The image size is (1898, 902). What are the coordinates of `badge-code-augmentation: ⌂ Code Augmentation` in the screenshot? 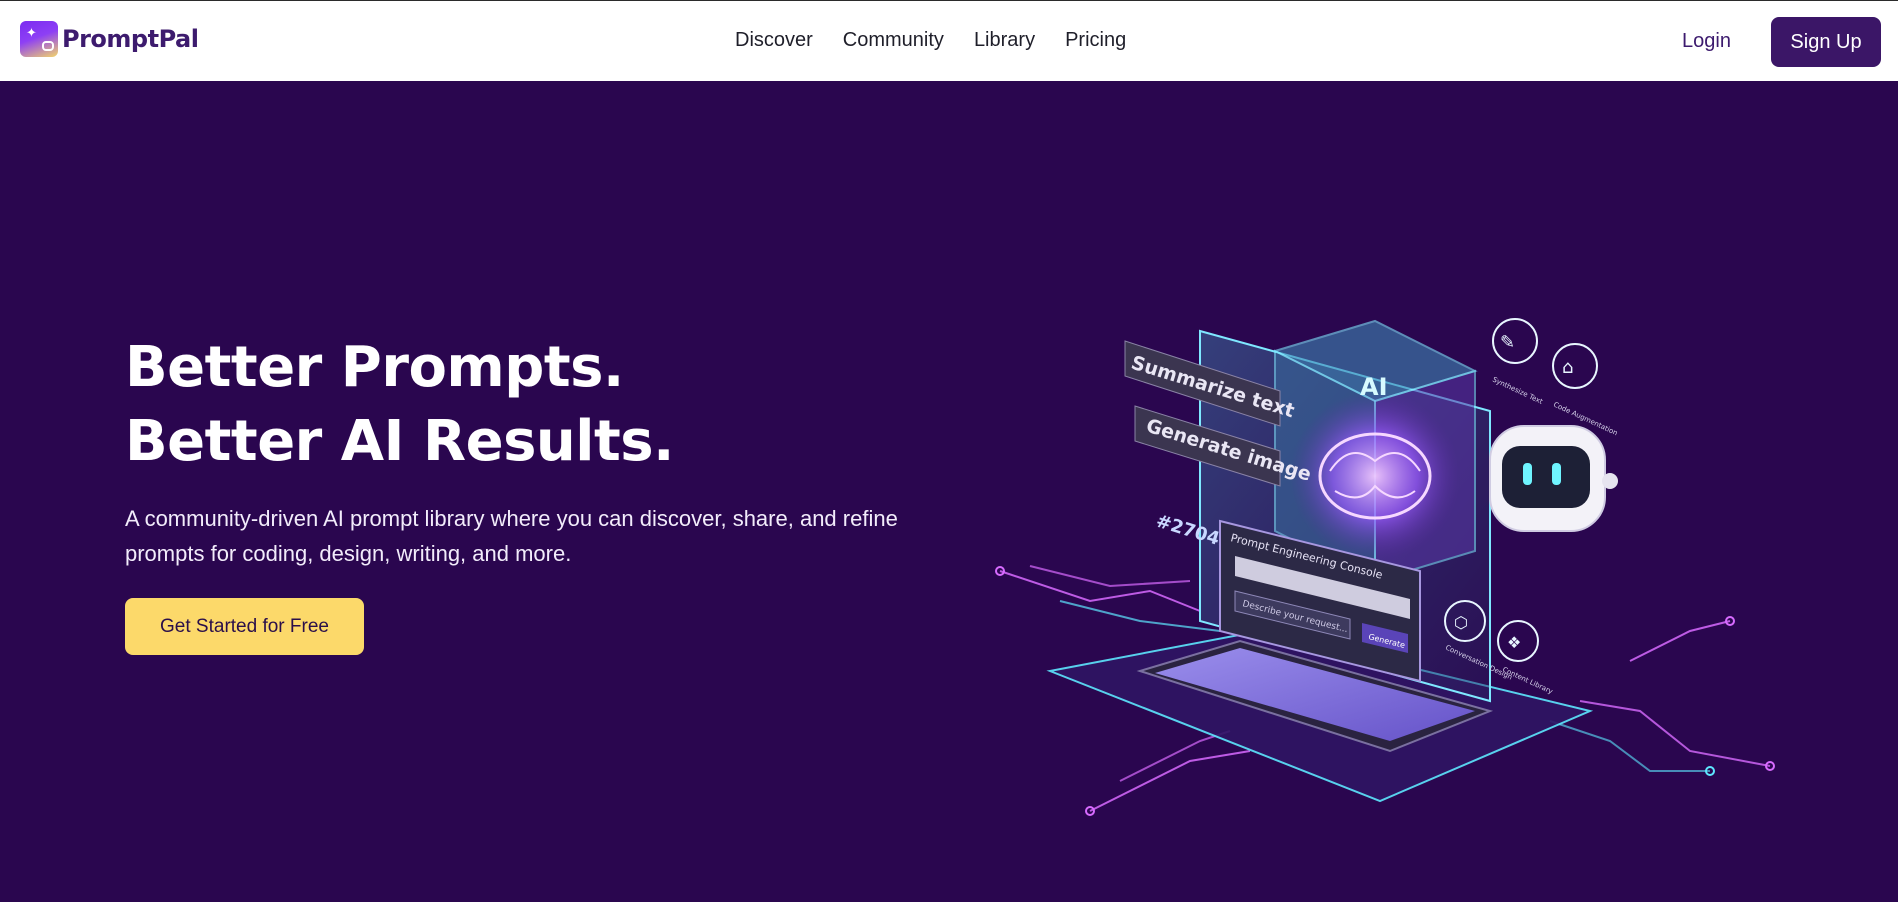 It's located at (1585, 390).